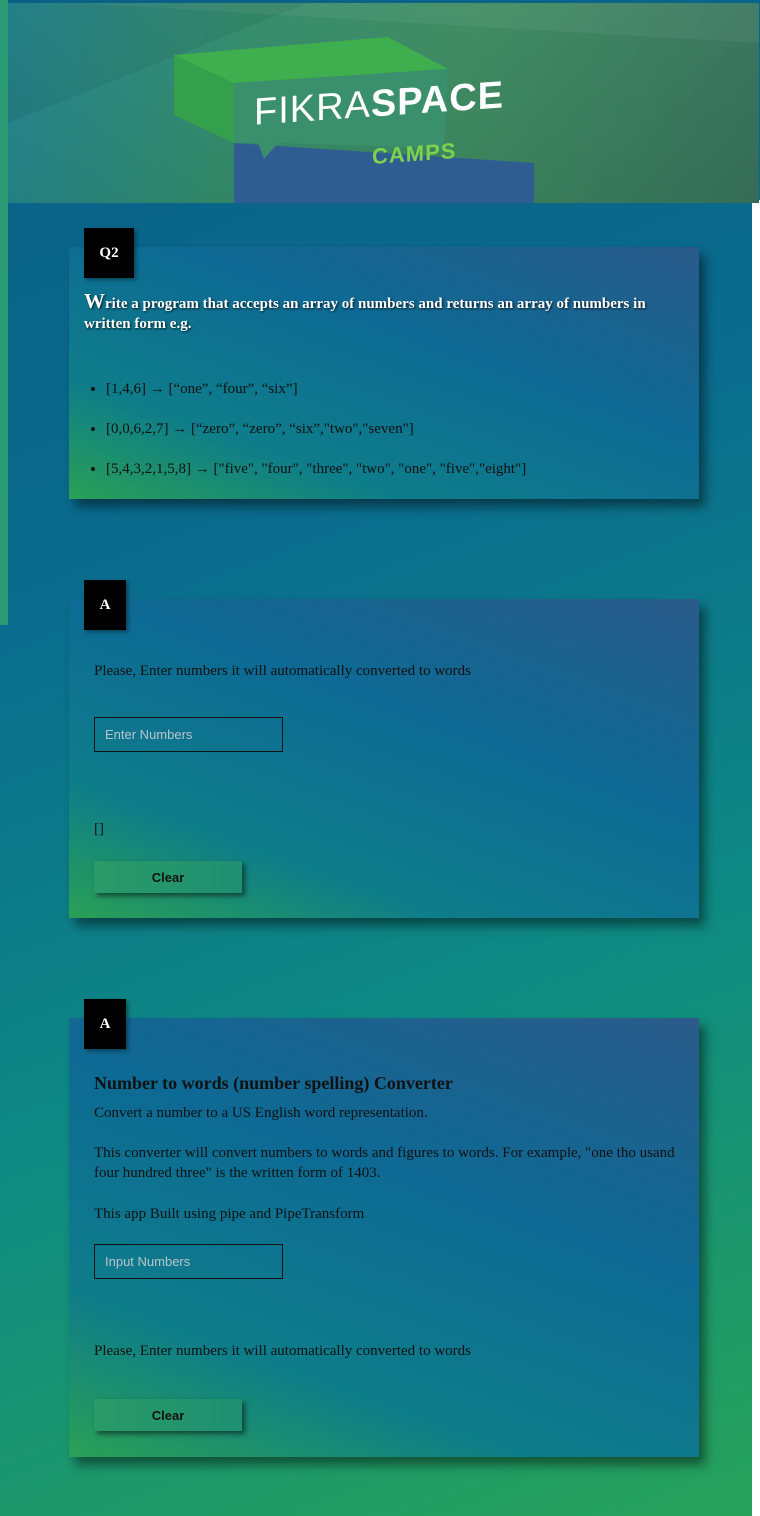 This screenshot has width=760, height=1516. What do you see at coordinates (188, 734) in the screenshot?
I see `numbers-input` at bounding box center [188, 734].